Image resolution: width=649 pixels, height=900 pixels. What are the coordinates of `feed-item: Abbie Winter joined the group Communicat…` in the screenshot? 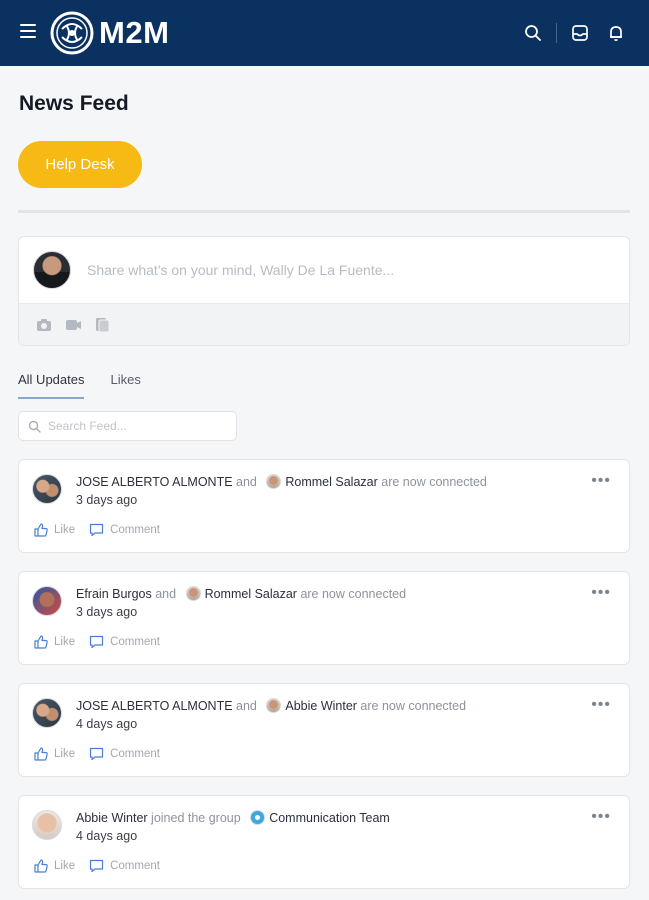 It's located at (324, 842).